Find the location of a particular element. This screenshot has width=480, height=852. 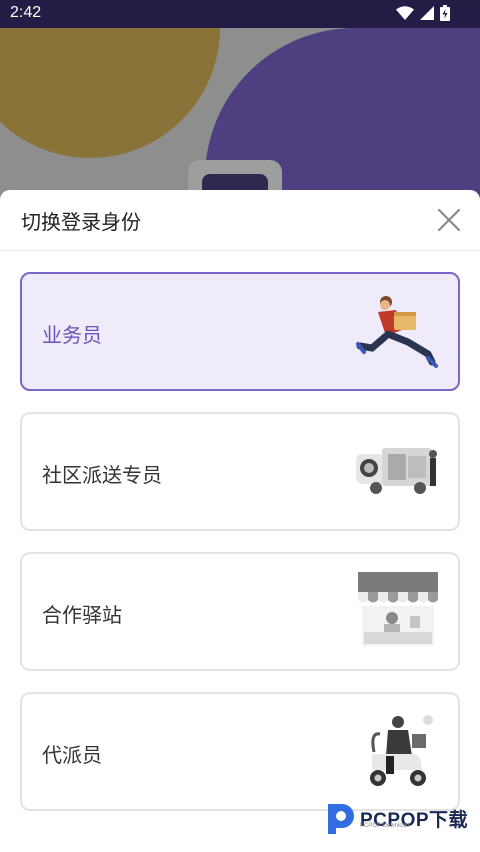

option-community-delivery: 社区派送专员 is located at coordinates (240, 471).